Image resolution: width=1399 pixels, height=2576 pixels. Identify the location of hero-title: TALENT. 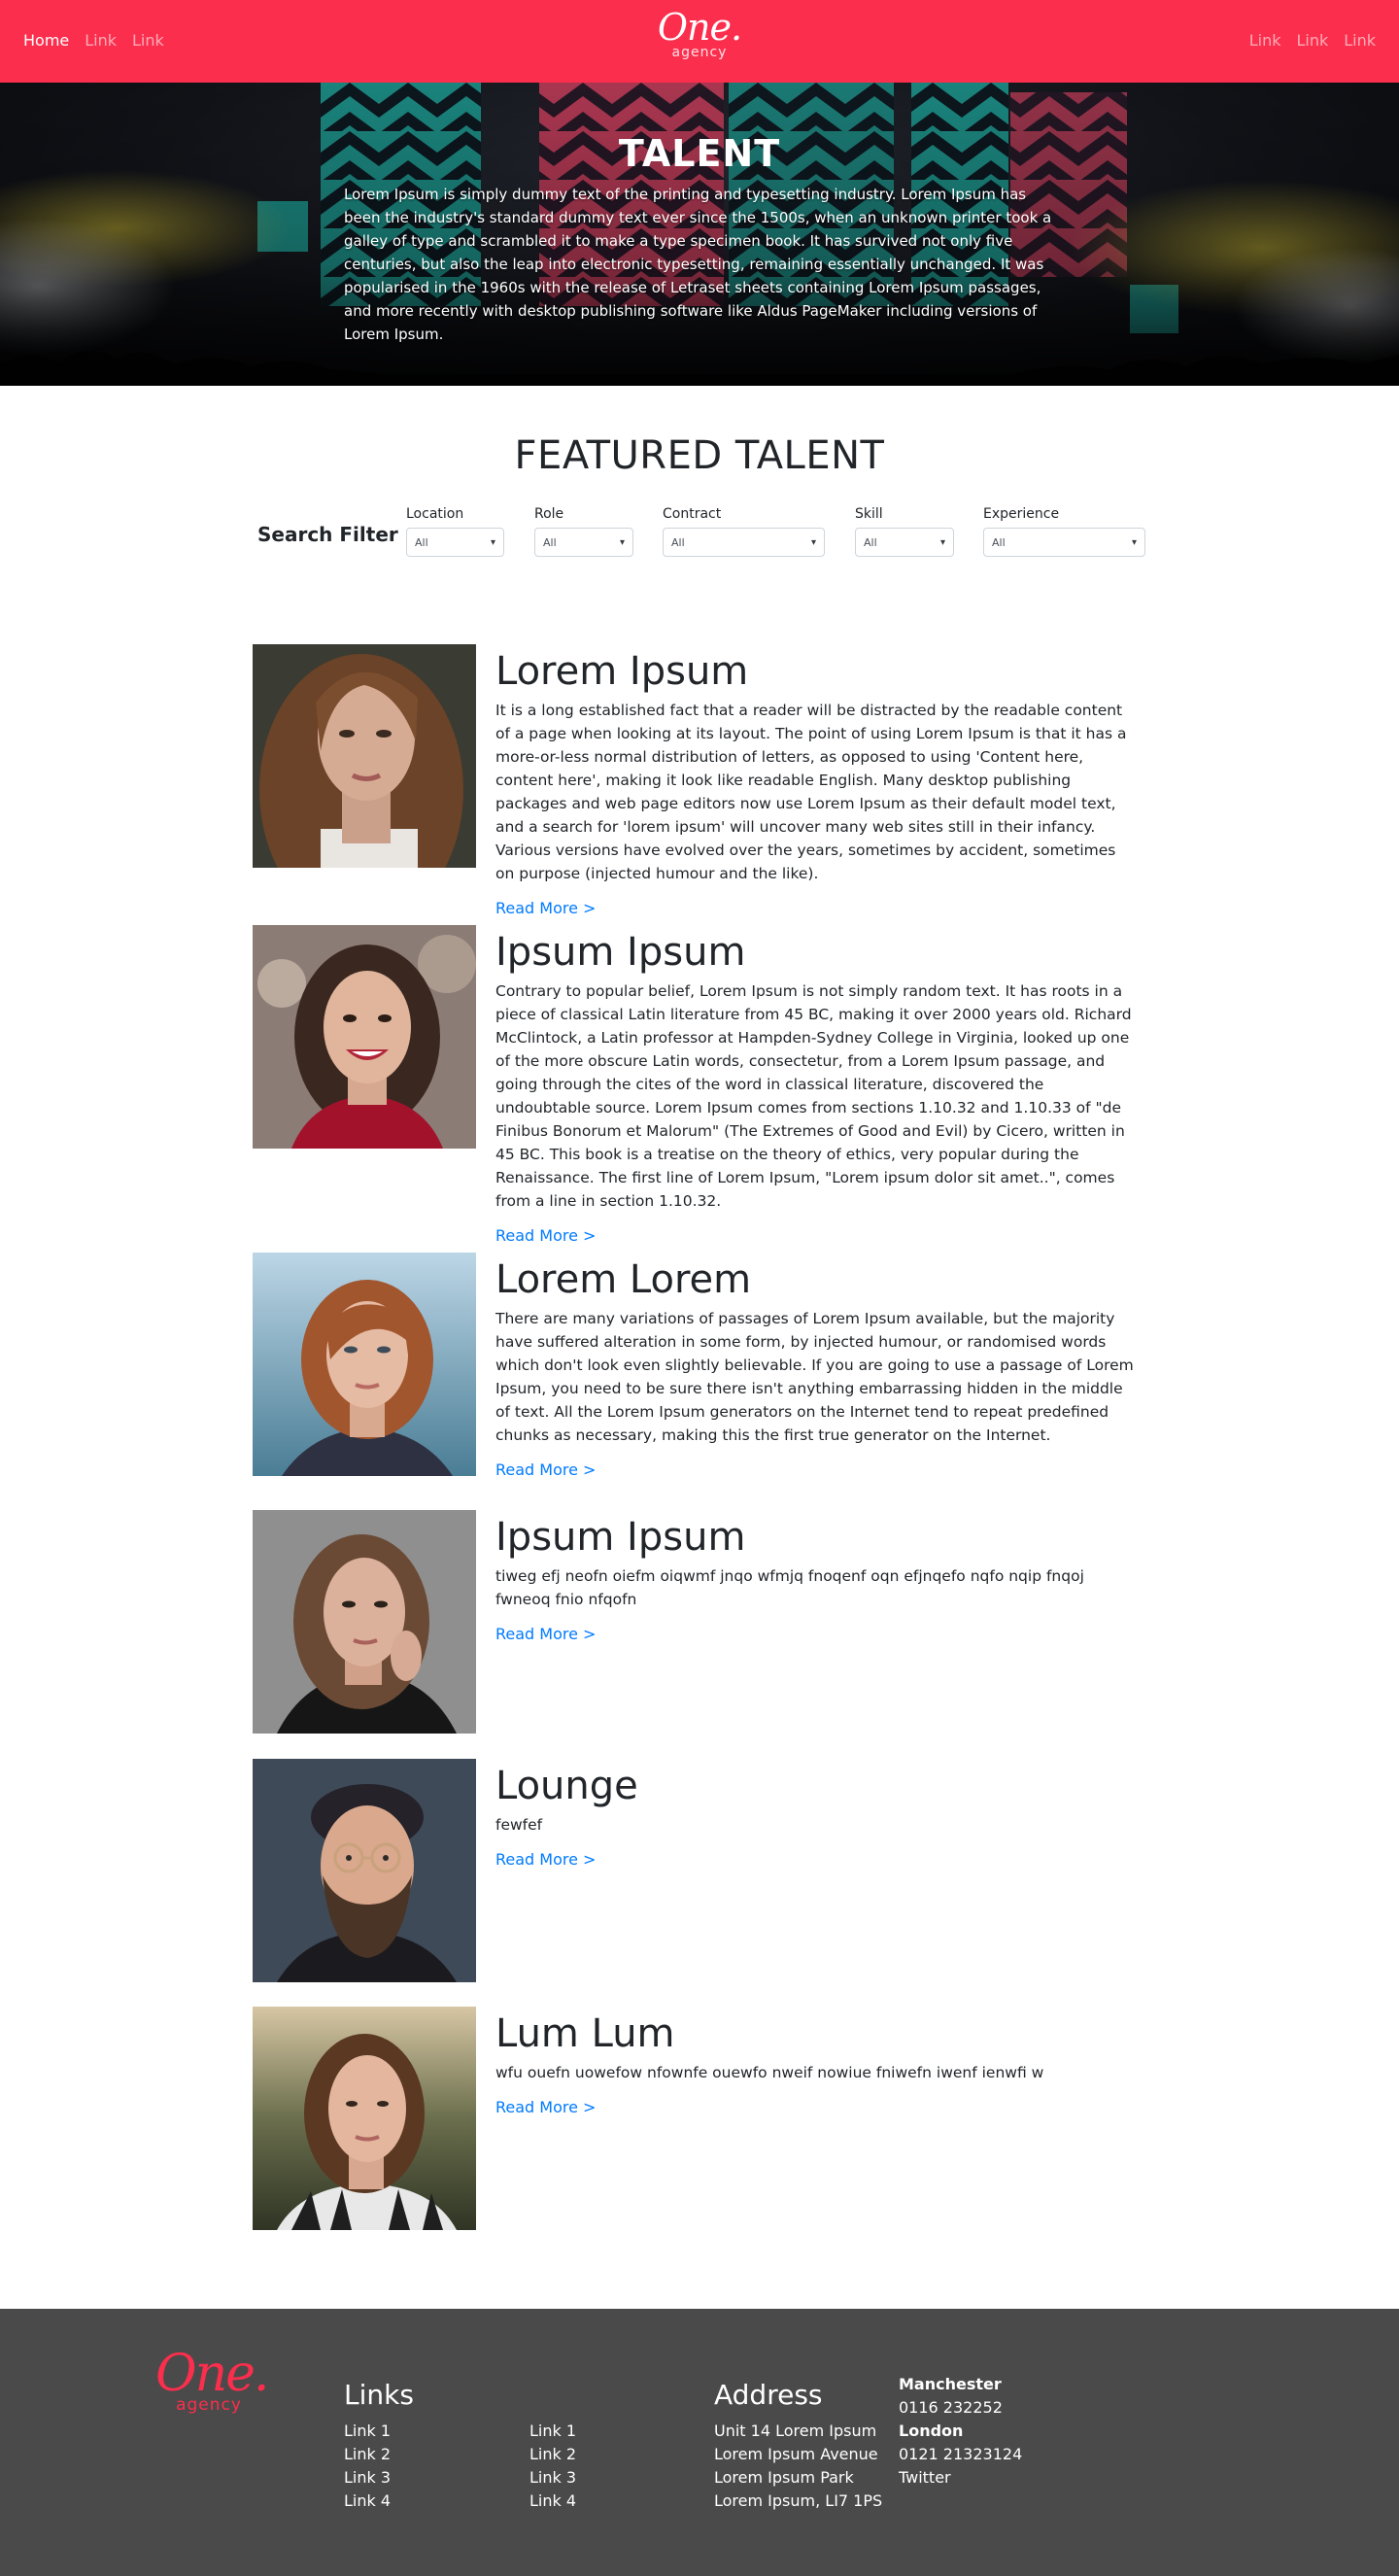
(699, 153).